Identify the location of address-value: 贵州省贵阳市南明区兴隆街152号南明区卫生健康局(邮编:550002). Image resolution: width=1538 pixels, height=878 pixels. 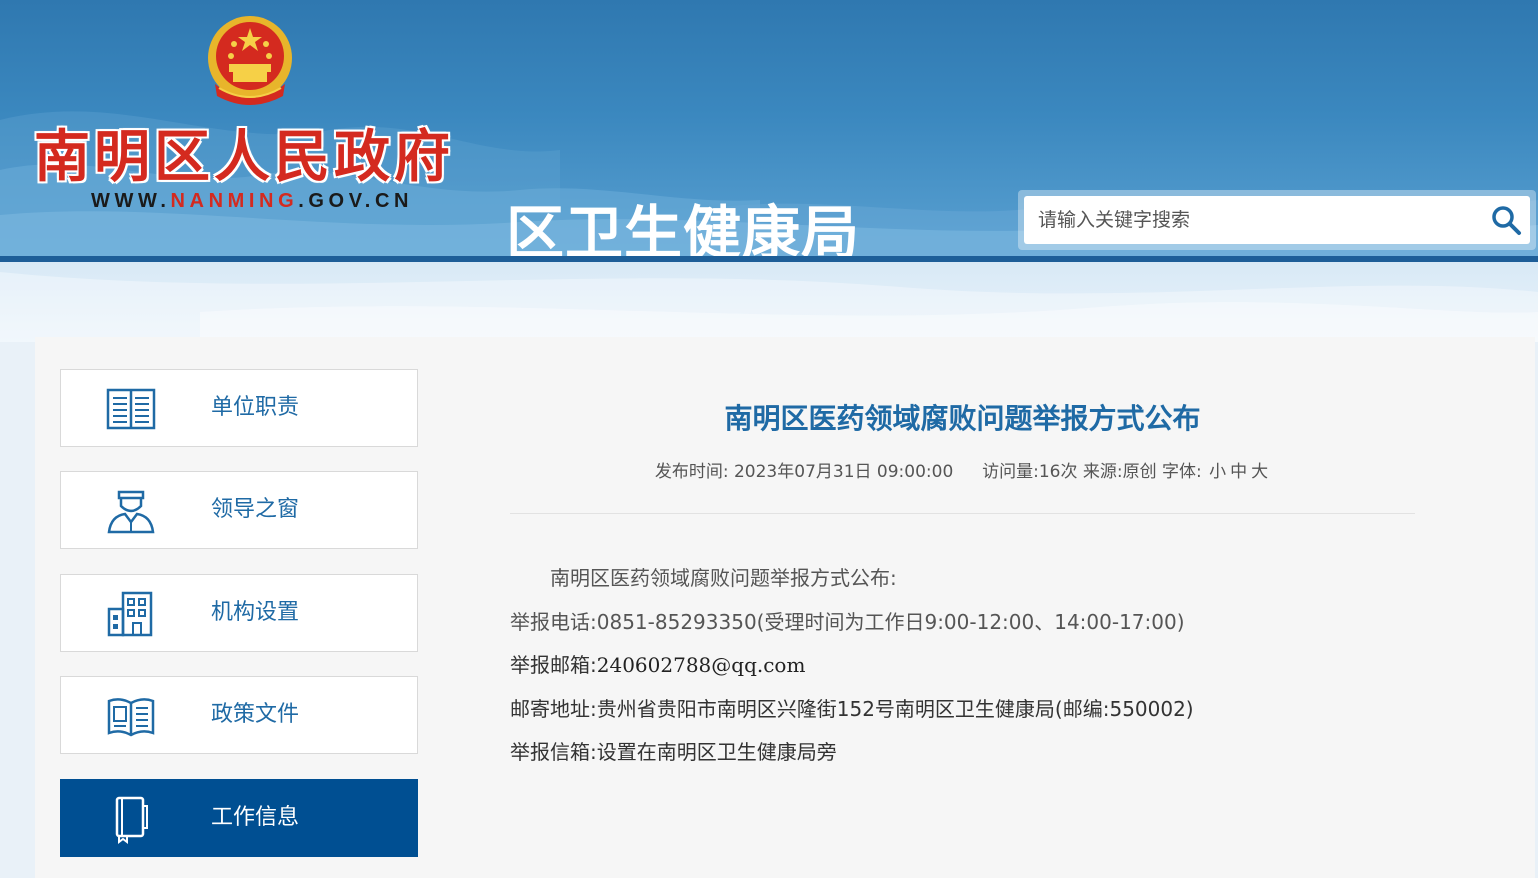
(895, 708).